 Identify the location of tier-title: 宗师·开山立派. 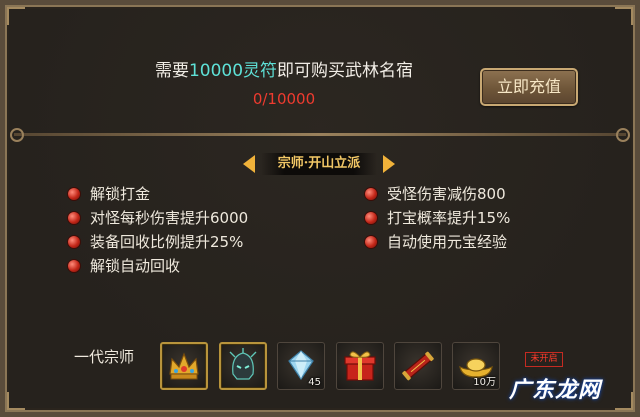
(319, 164).